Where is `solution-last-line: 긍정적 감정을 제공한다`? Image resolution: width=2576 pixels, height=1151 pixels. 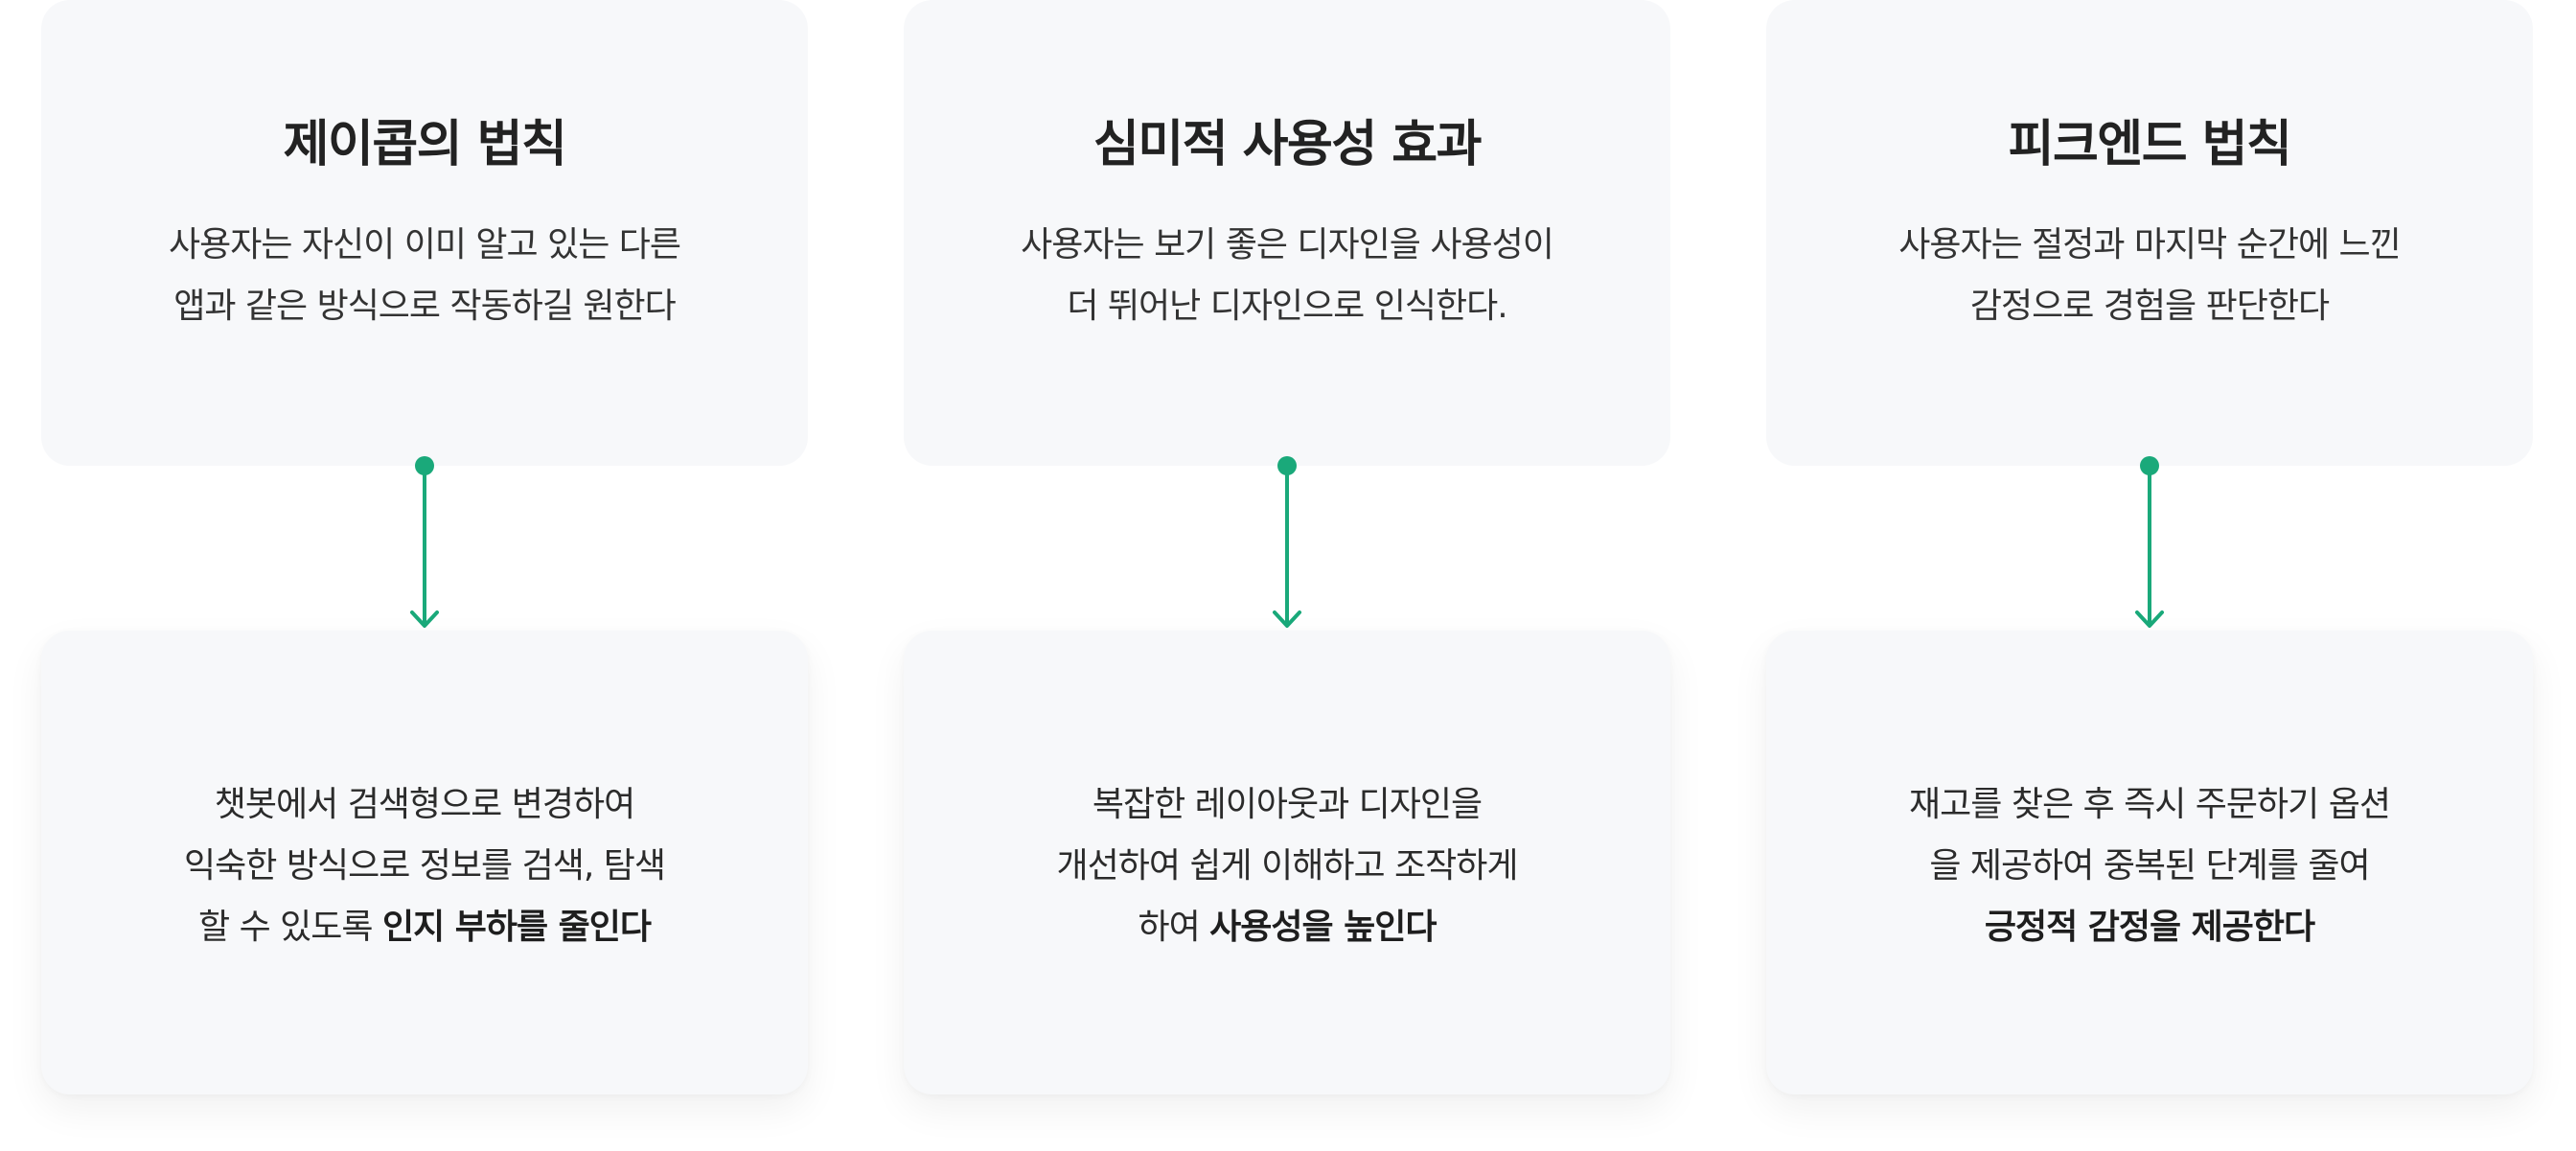
solution-last-line: 긍정적 감정을 제공한다 is located at coordinates (2149, 927).